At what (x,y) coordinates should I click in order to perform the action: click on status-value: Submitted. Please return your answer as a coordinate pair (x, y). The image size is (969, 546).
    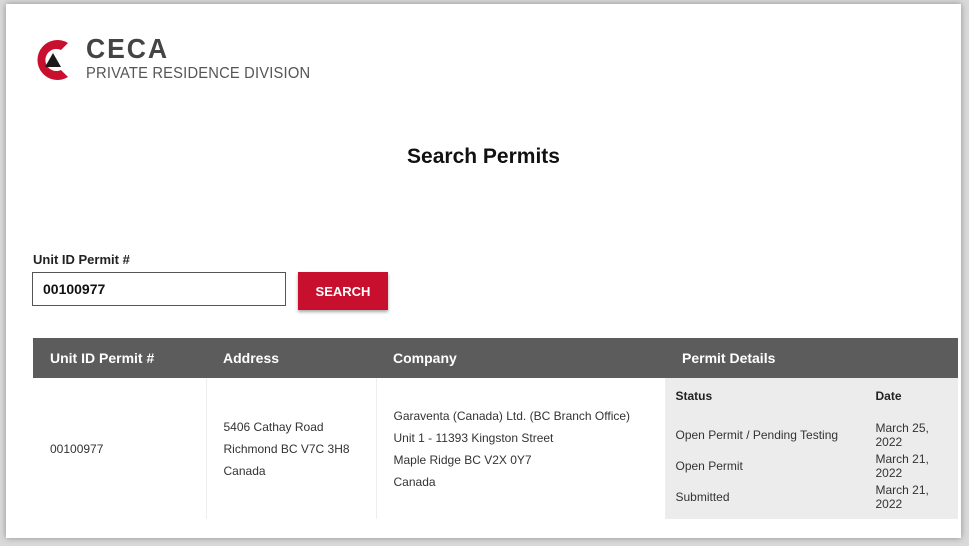
    Looking at the image, I should click on (702, 496).